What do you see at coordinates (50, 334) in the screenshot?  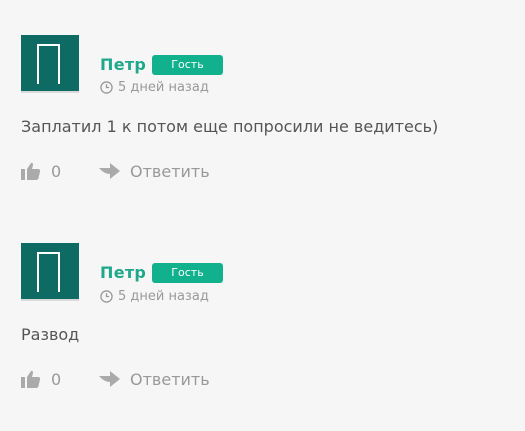 I see `comment-text: Развод` at bounding box center [50, 334].